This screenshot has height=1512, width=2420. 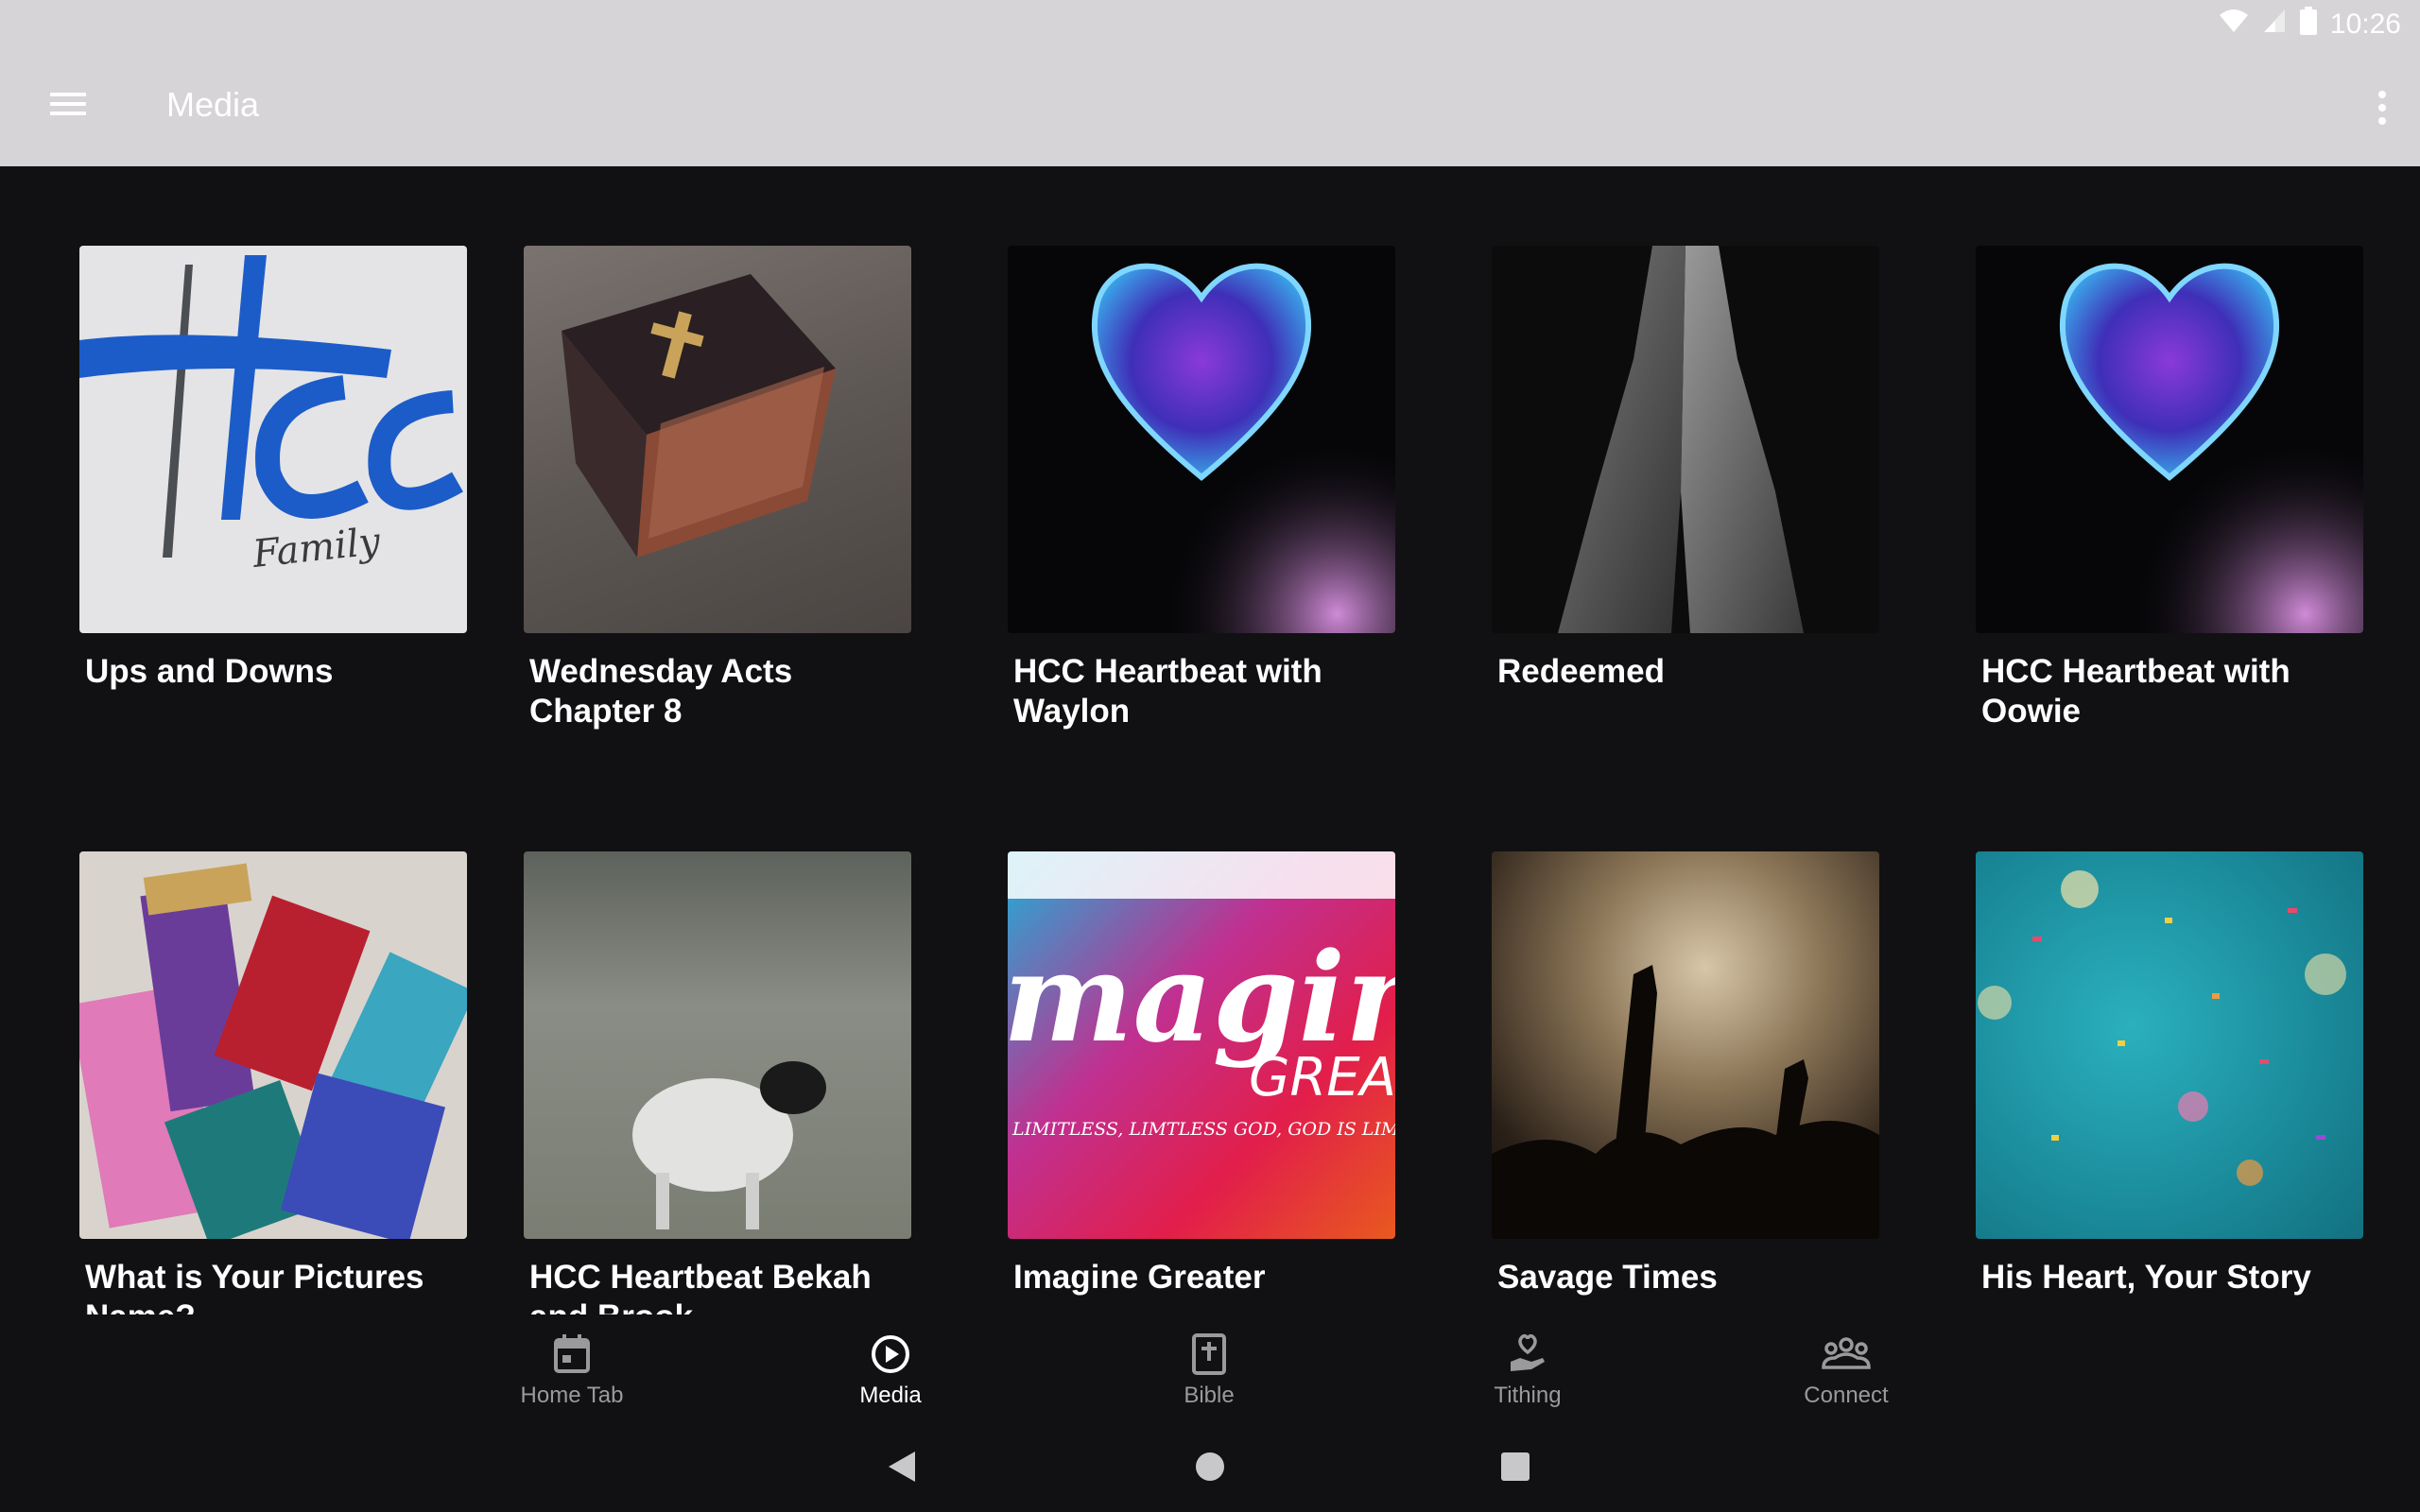 What do you see at coordinates (316, 548) in the screenshot?
I see `hcc-family-text: Family` at bounding box center [316, 548].